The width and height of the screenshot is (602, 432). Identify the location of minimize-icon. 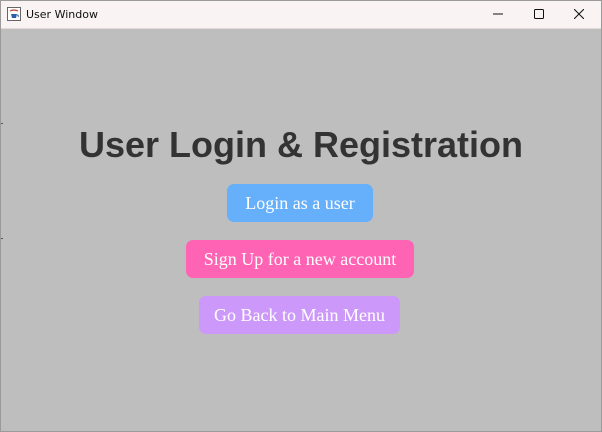
(498, 15).